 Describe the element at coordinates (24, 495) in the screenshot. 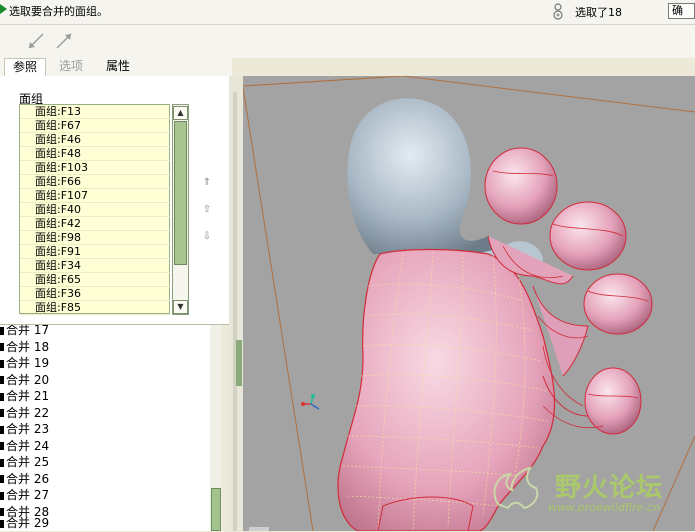

I see `tree-item: 合并 27` at that location.